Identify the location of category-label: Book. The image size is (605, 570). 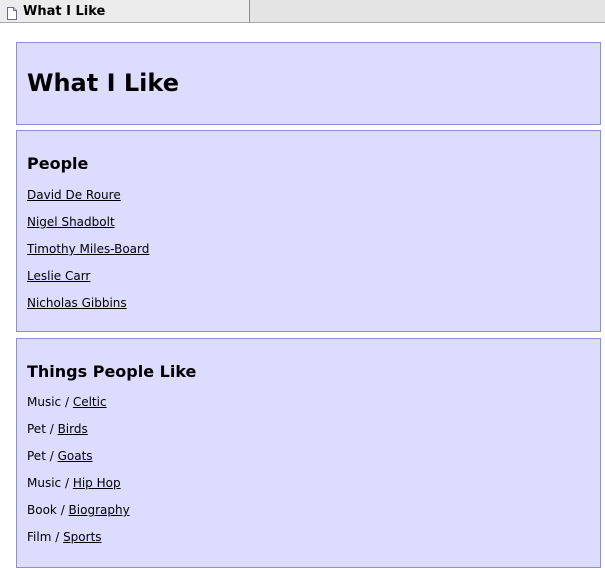
(42, 510).